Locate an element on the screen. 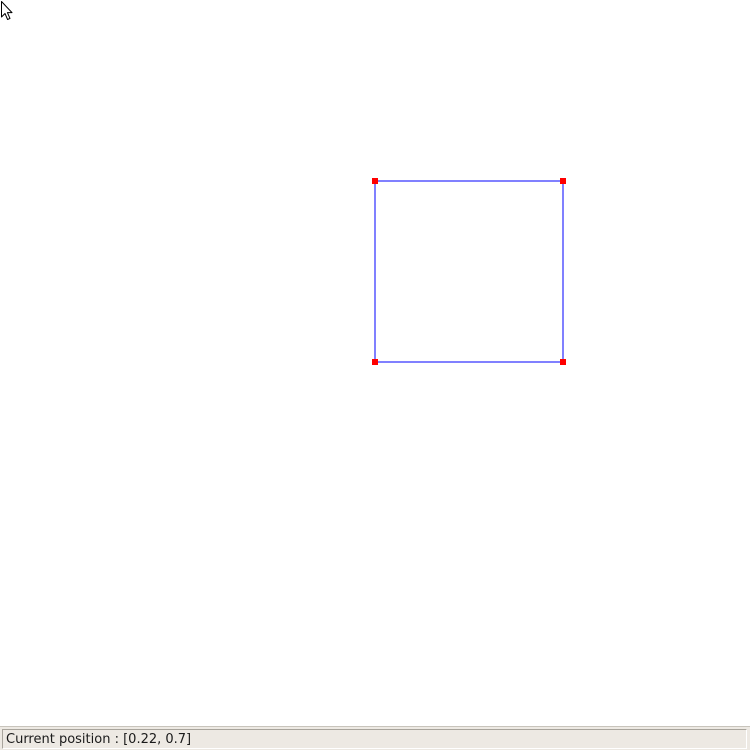 The image size is (750, 750). selected-rectangle-shape is located at coordinates (469, 271).